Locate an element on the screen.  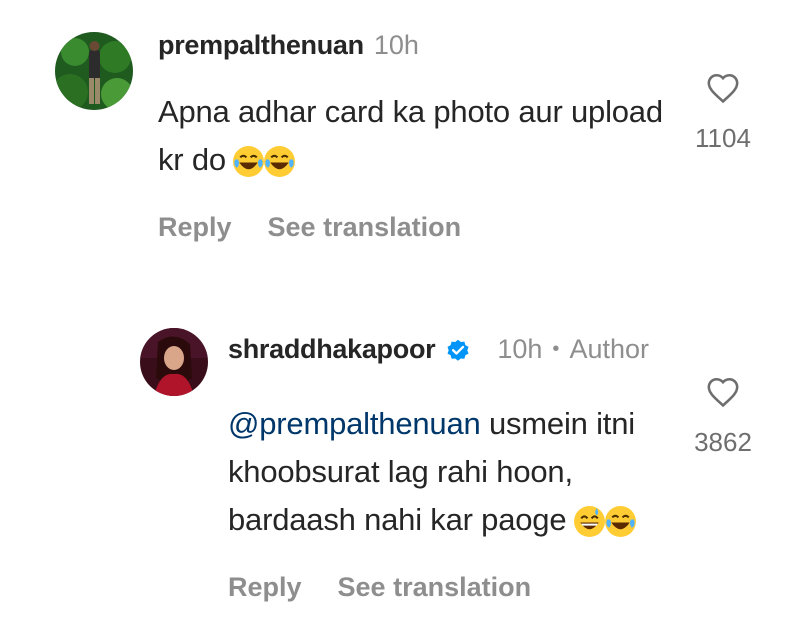
like-count: 3862 is located at coordinates (723, 442).